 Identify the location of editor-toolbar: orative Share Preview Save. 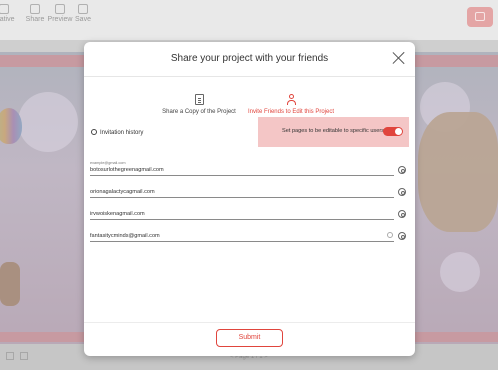
(249, 20).